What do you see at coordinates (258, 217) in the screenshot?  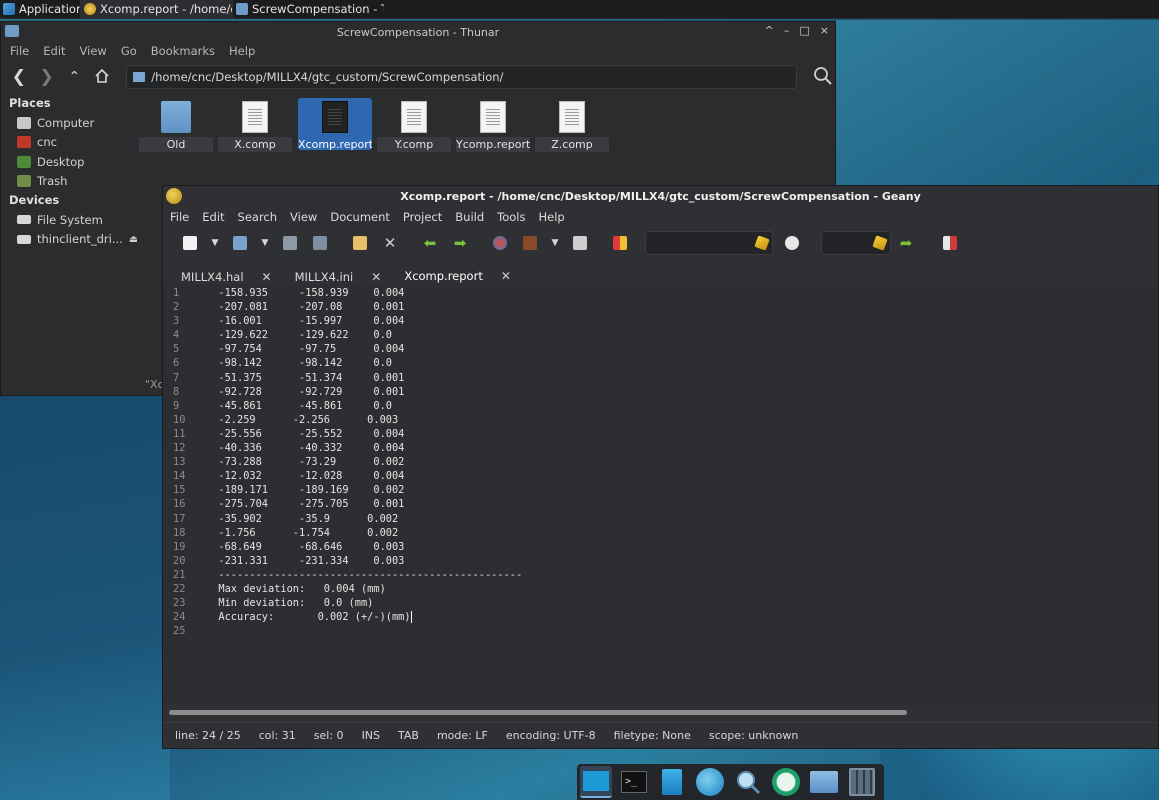 I see `menu-search: Search` at bounding box center [258, 217].